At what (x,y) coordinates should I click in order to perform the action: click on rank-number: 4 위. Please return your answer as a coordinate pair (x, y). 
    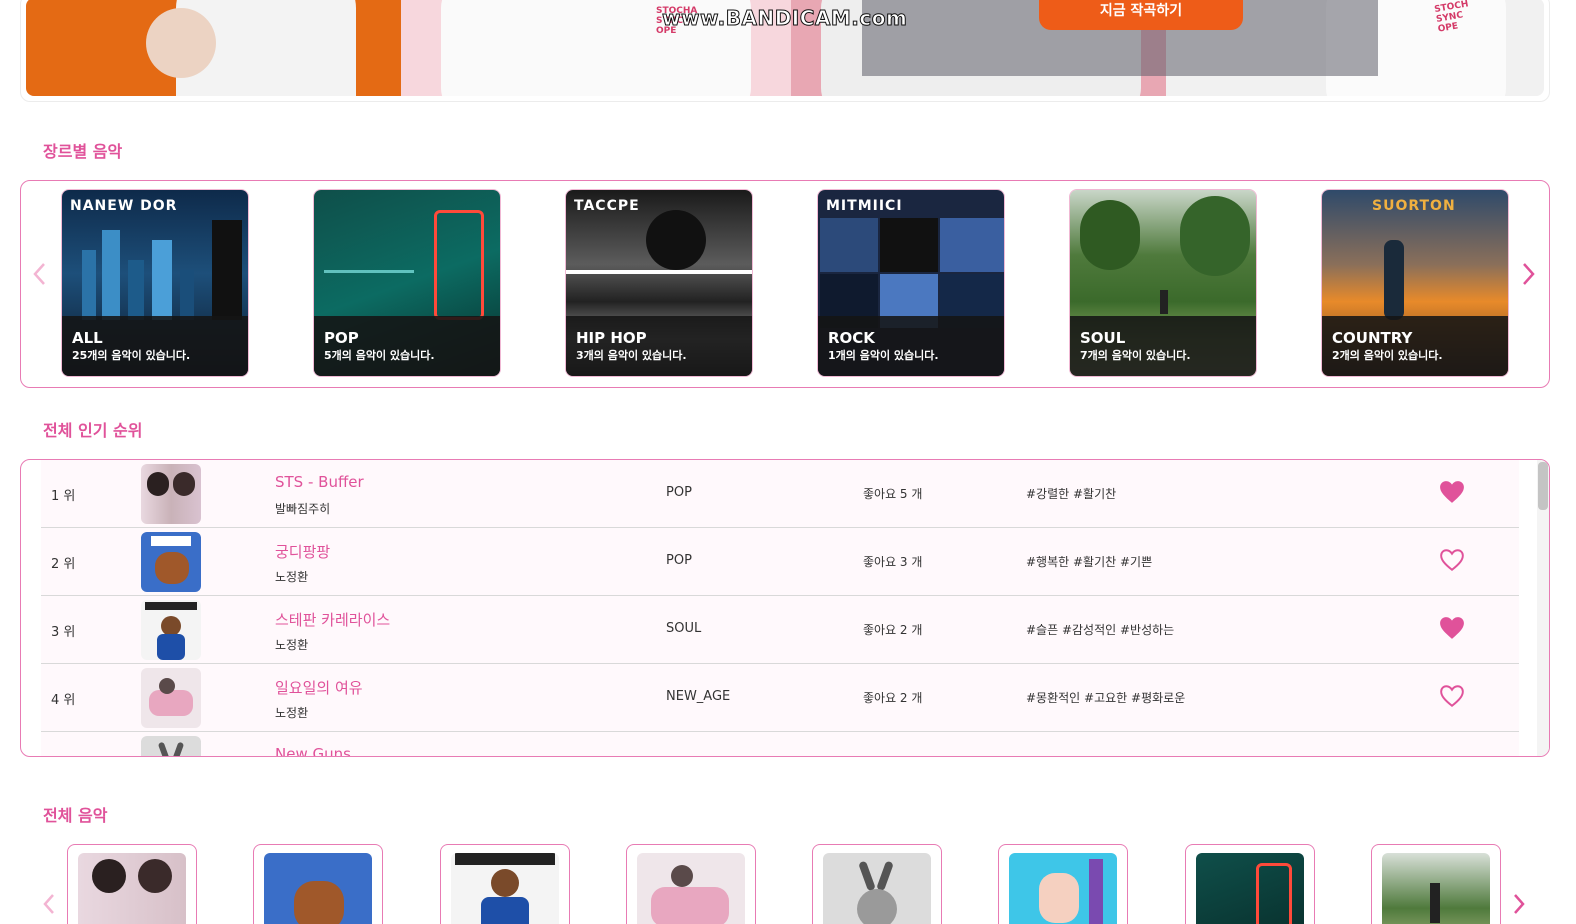
    Looking at the image, I should click on (63, 700).